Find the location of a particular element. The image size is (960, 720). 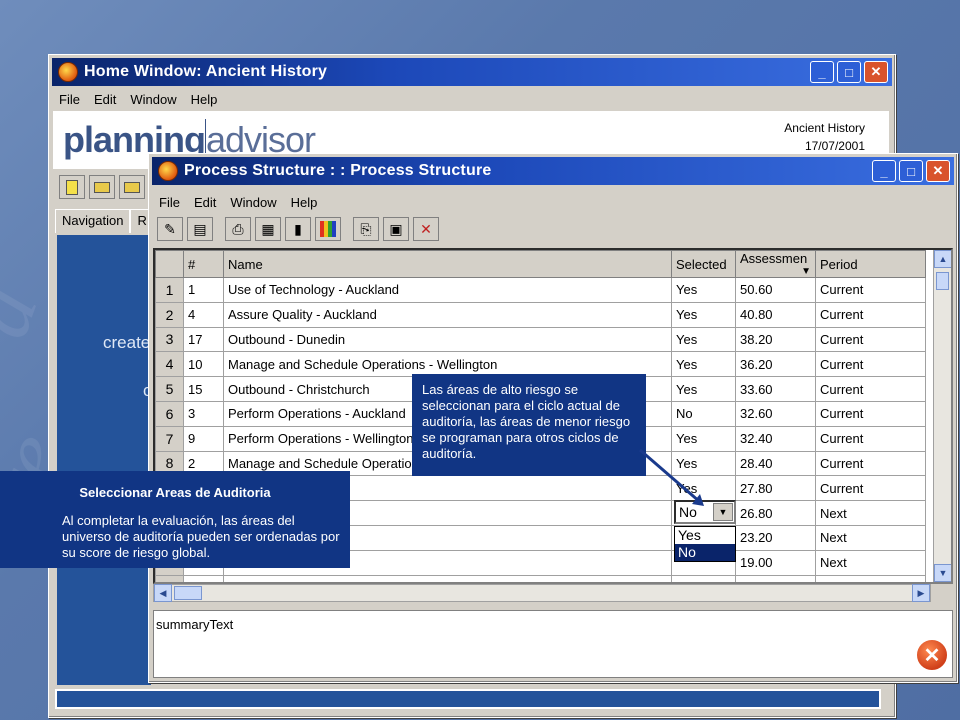

dropdown-option-no: No is located at coordinates (705, 552).